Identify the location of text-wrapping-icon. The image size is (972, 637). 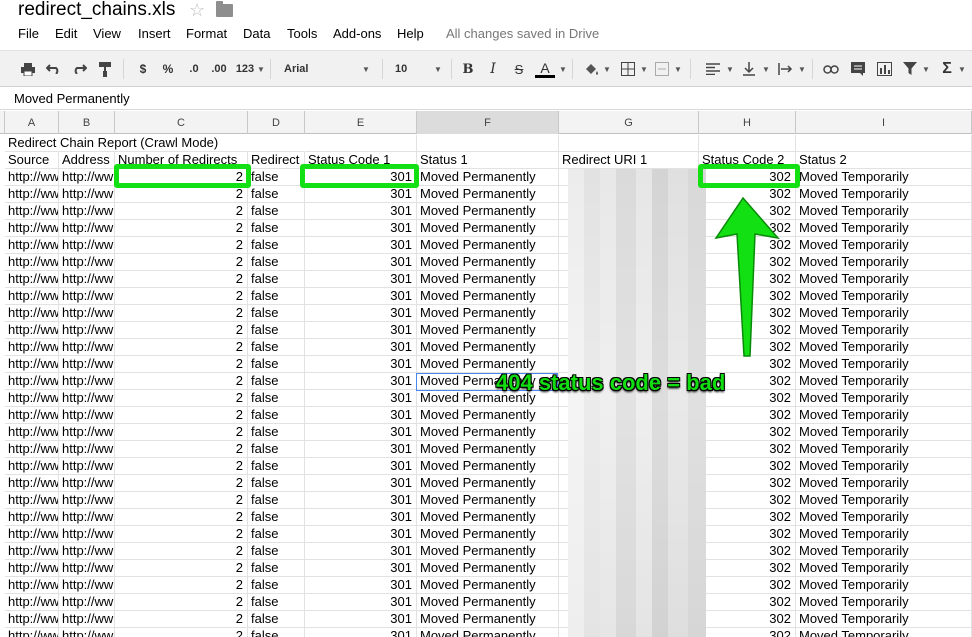
(786, 69).